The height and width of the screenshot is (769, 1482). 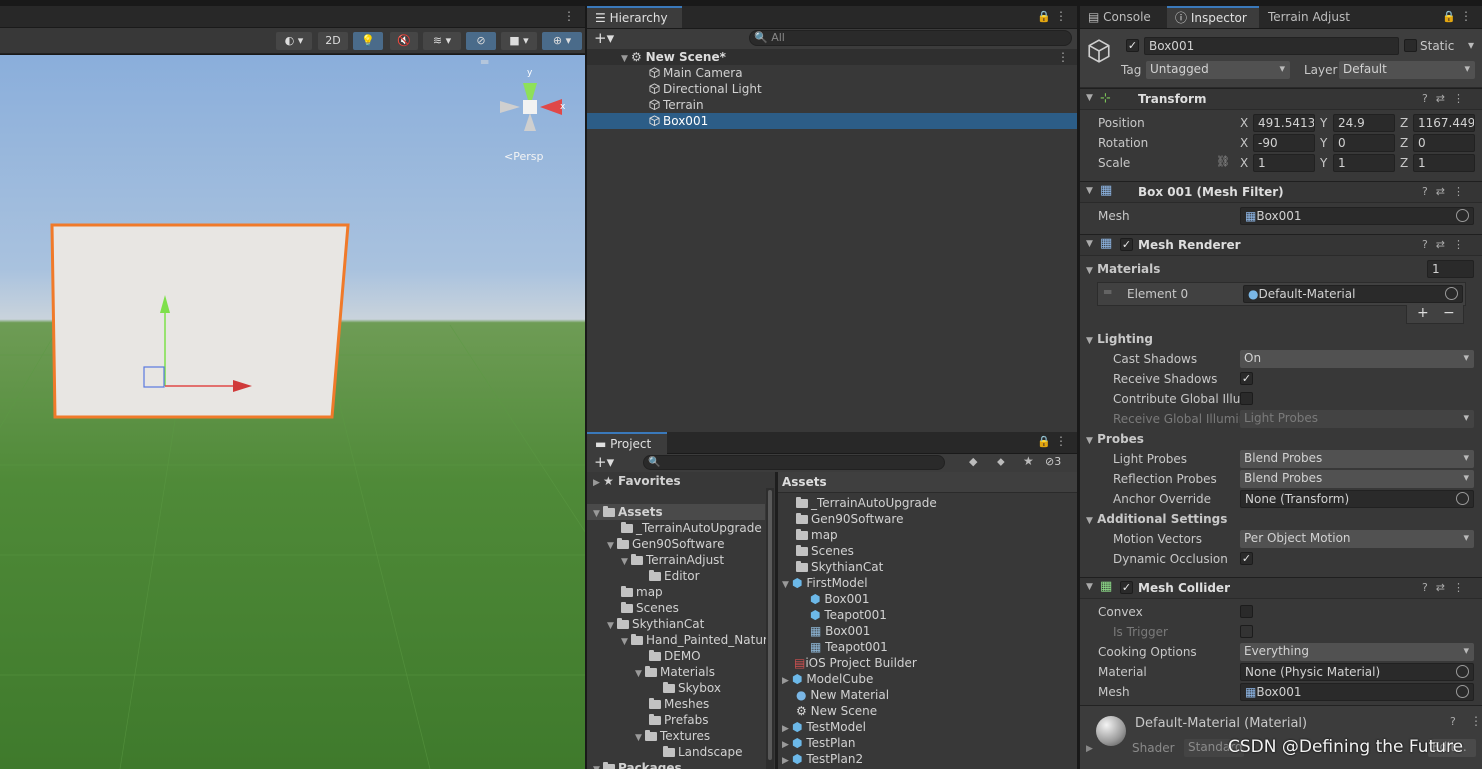 I want to click on asset-item: ⬢ Teapot001, so click(x=848, y=615).